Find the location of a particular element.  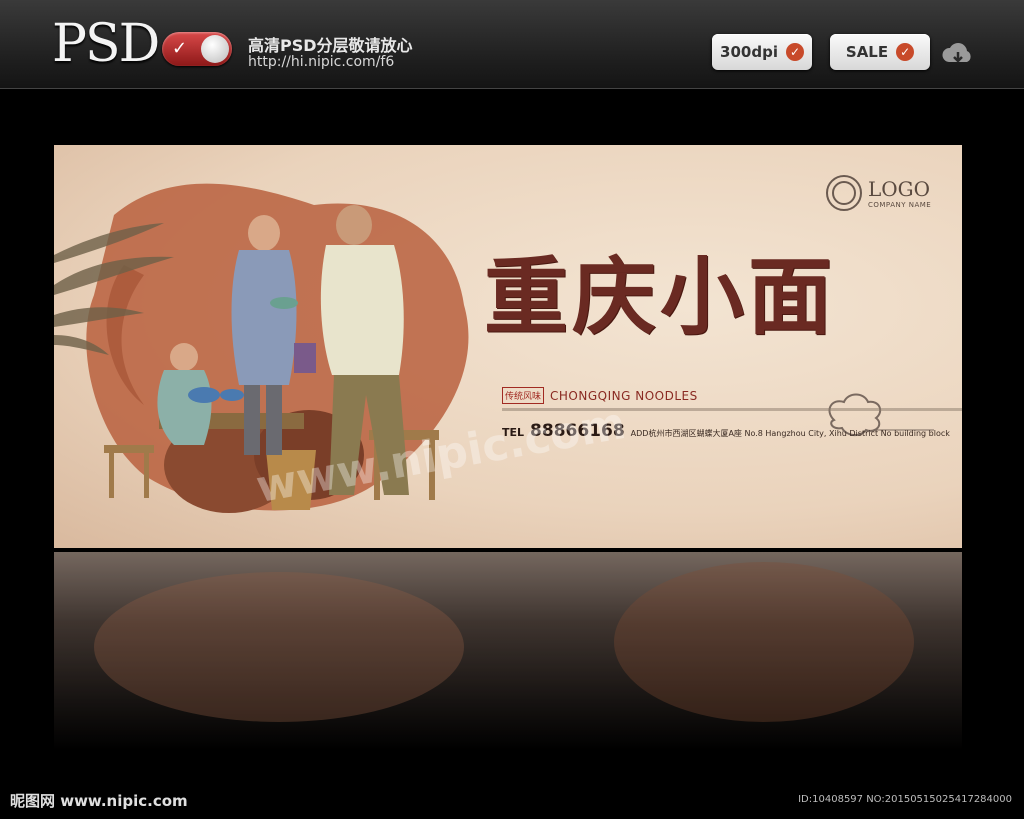

promo-title: 高清PSD分层敬请放心 is located at coordinates (330, 45).